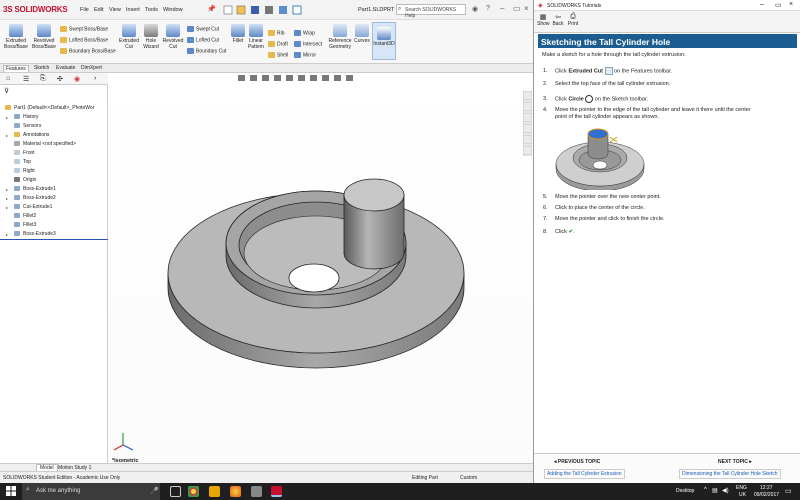 The height and width of the screenshot is (500, 800). I want to click on hole-icon, so click(151, 30).